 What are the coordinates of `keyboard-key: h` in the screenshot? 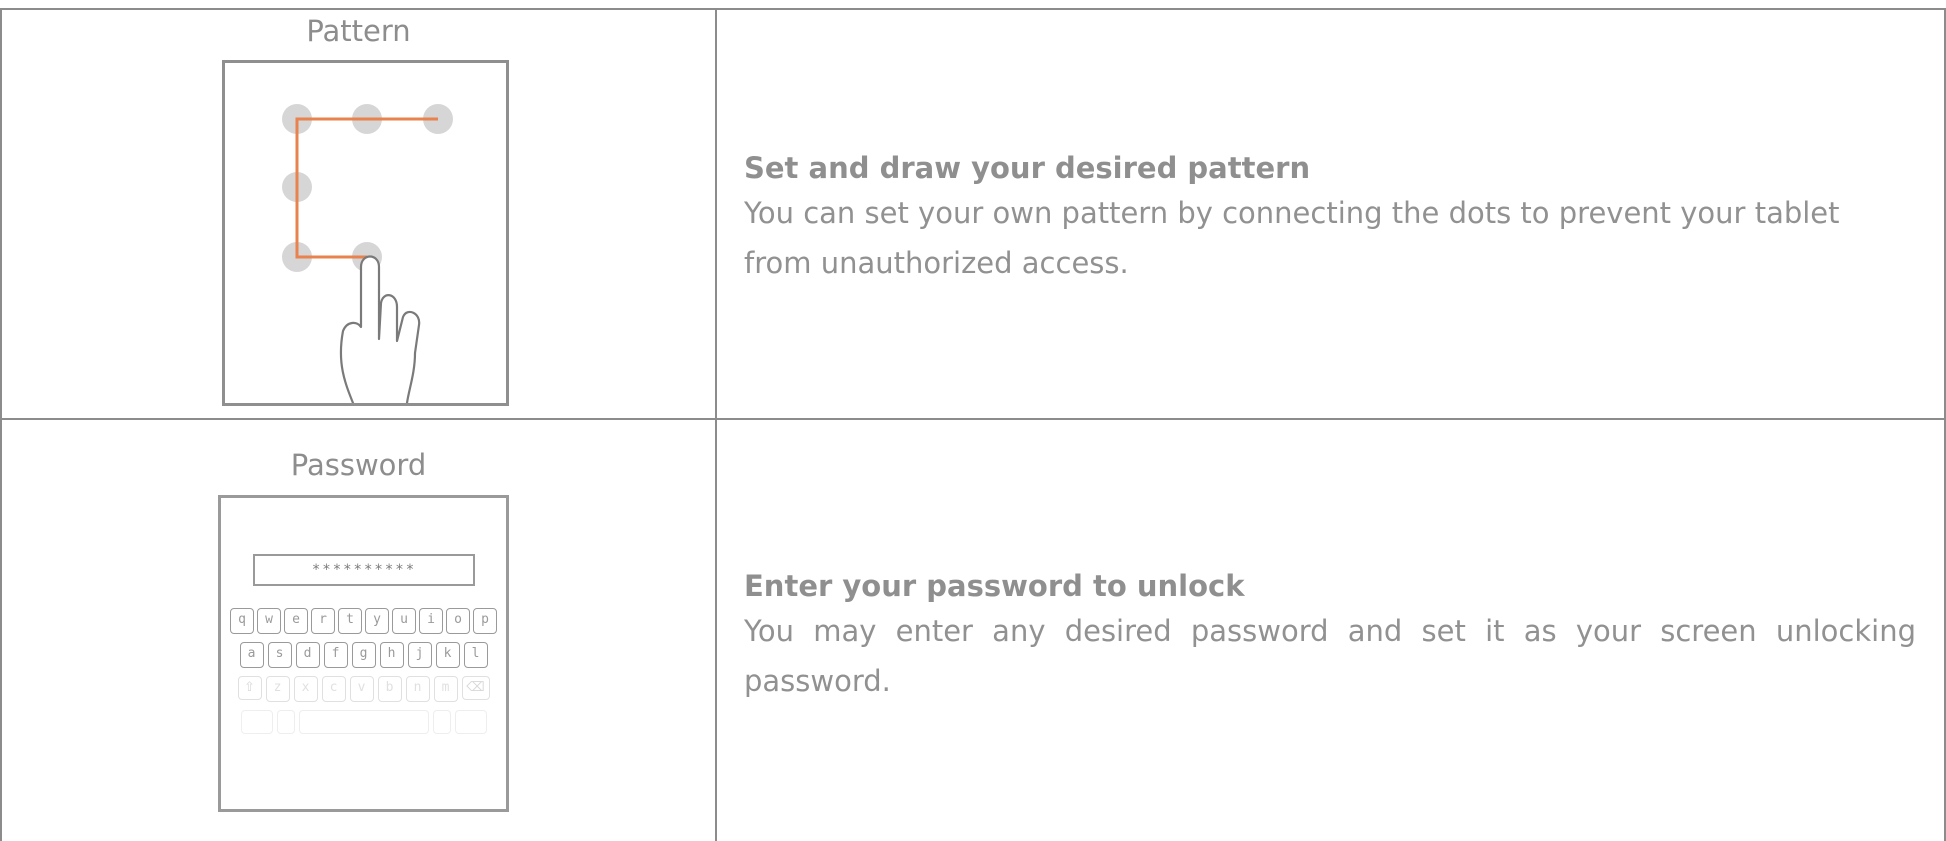 It's located at (391, 655).